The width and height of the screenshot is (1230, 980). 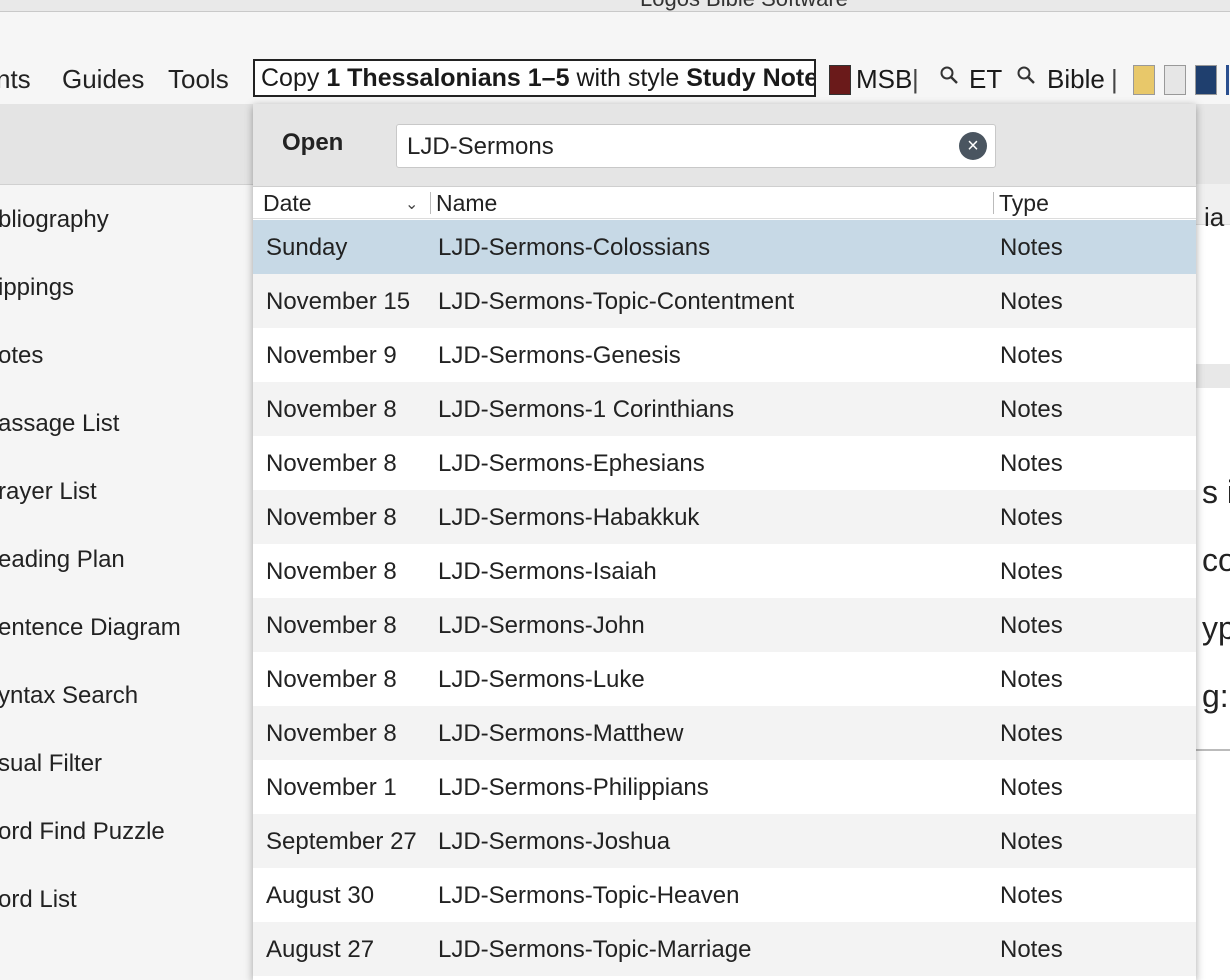 I want to click on row-name: LJD-Sermons-John, so click(x=541, y=625).